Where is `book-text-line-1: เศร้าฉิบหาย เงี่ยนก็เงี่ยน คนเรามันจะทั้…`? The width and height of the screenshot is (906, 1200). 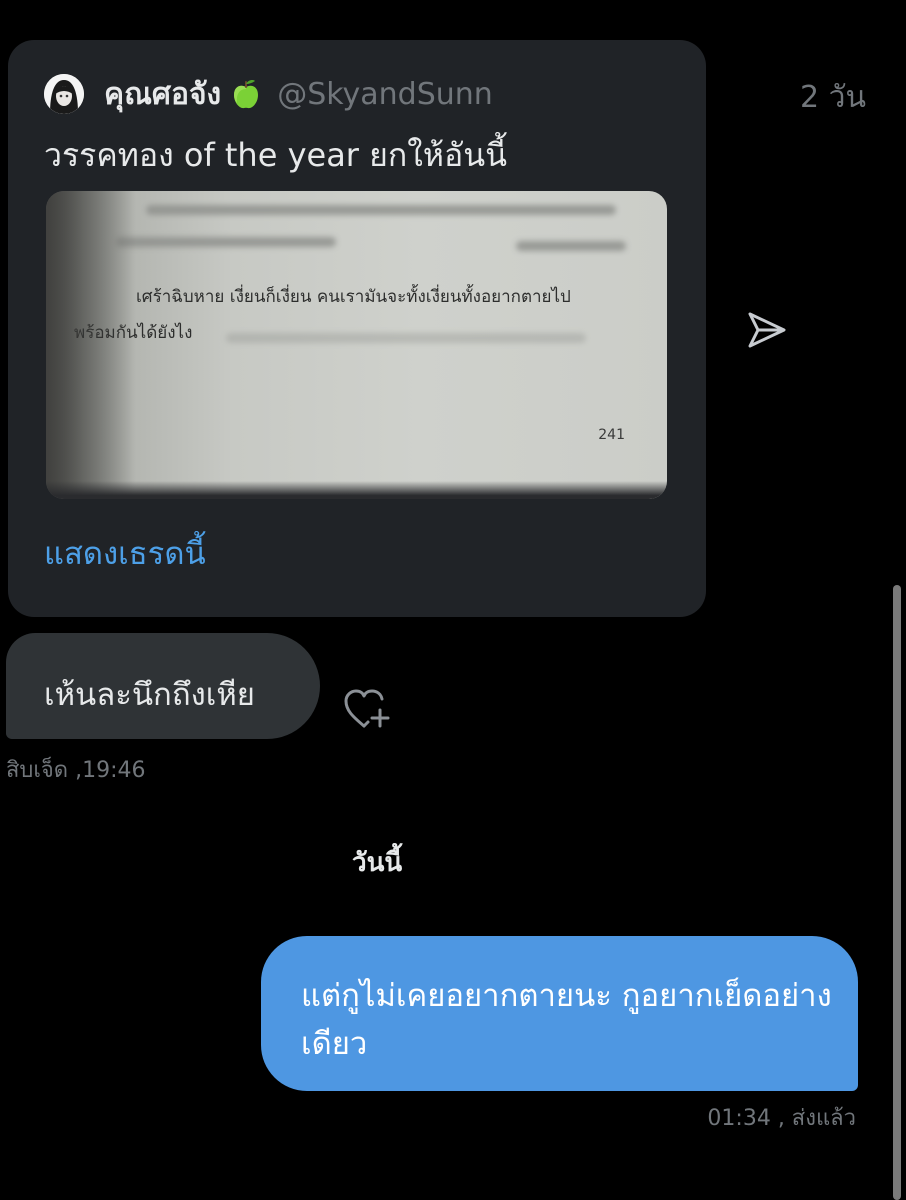
book-text-line-1: เศร้าฉิบหาย เงี่ยนก็เงี่ยน คนเรามันจะทั้… is located at coordinates (353, 297).